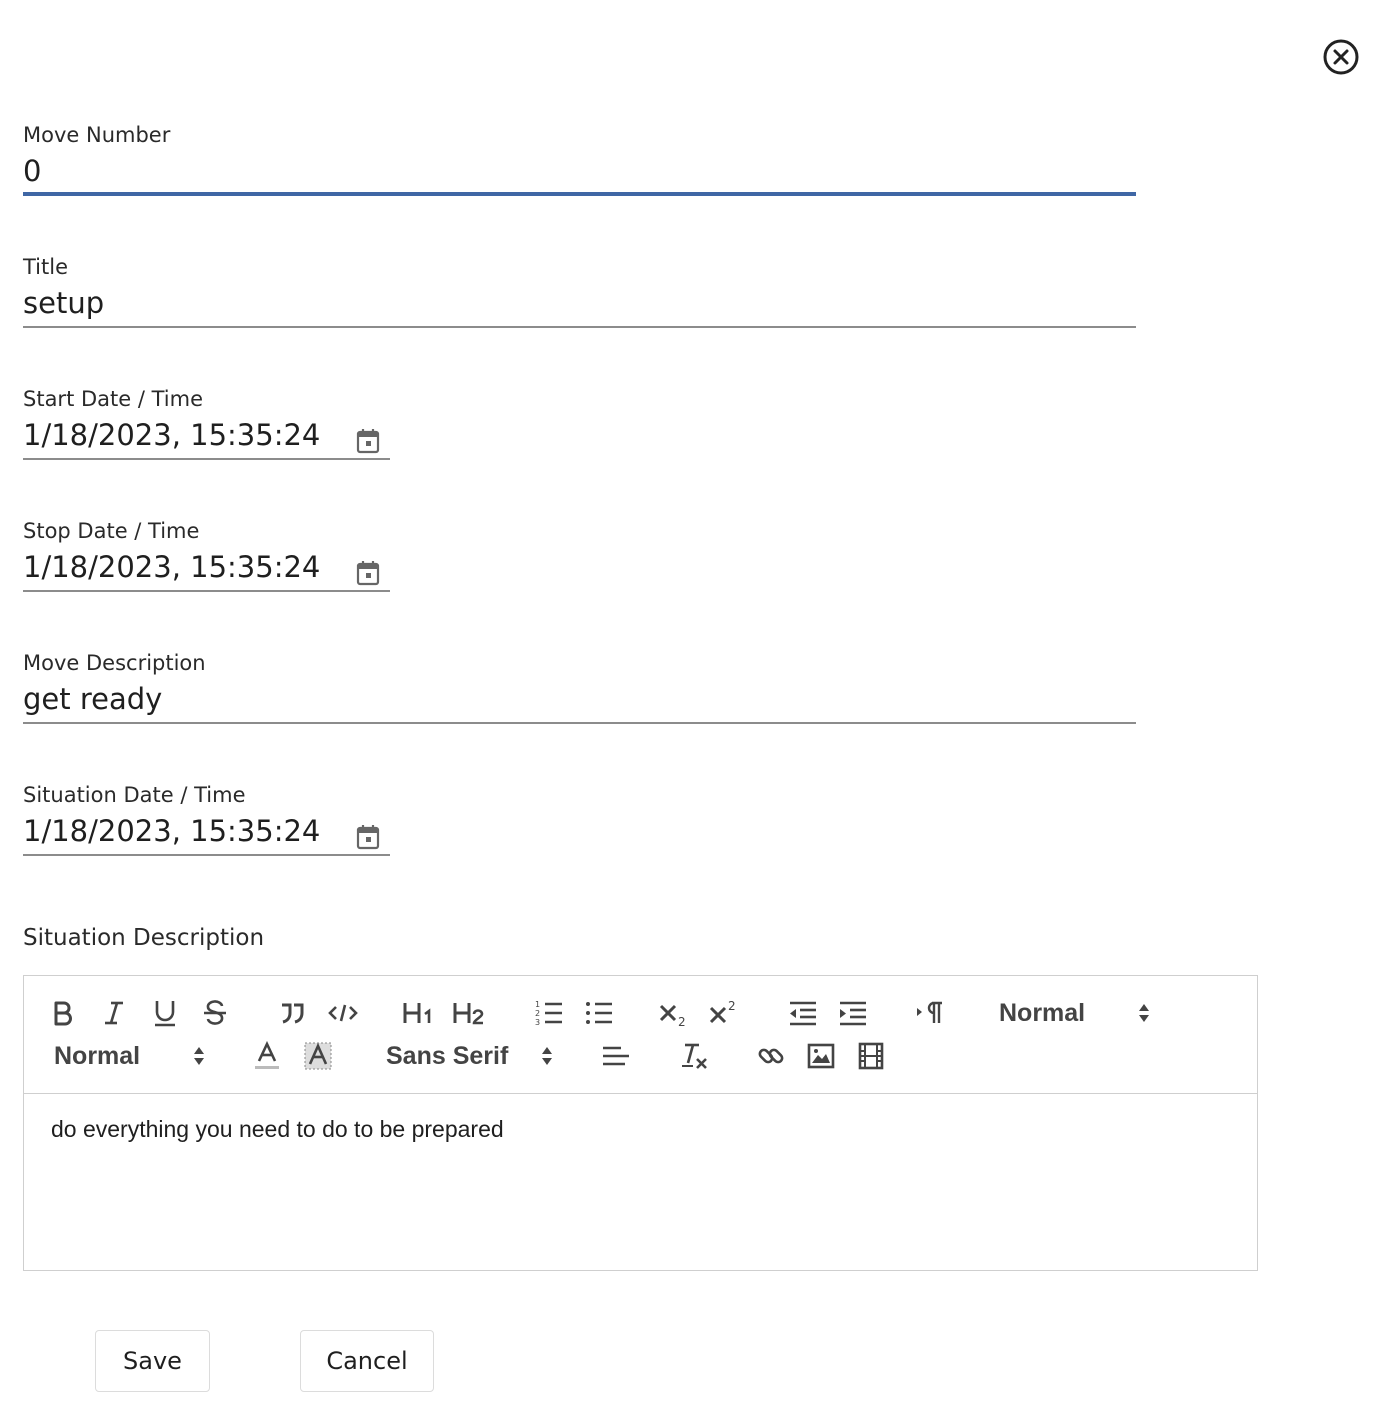  What do you see at coordinates (821, 1056) in the screenshot?
I see `image-icon` at bounding box center [821, 1056].